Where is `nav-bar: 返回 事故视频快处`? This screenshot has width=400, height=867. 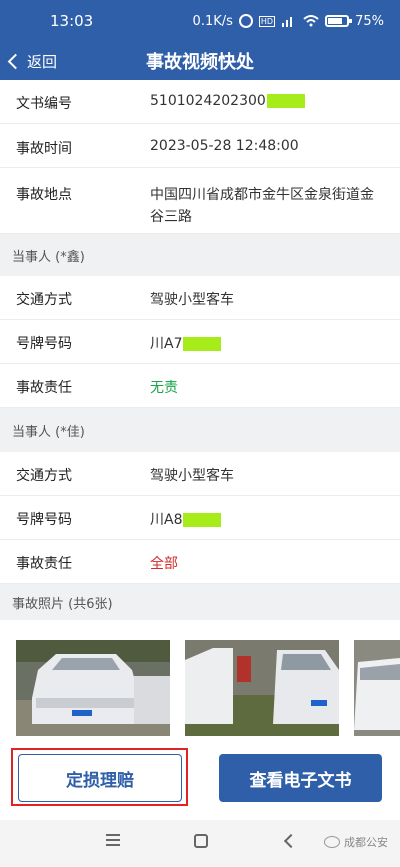 nav-bar: 返回 事故视频快处 is located at coordinates (200, 61).